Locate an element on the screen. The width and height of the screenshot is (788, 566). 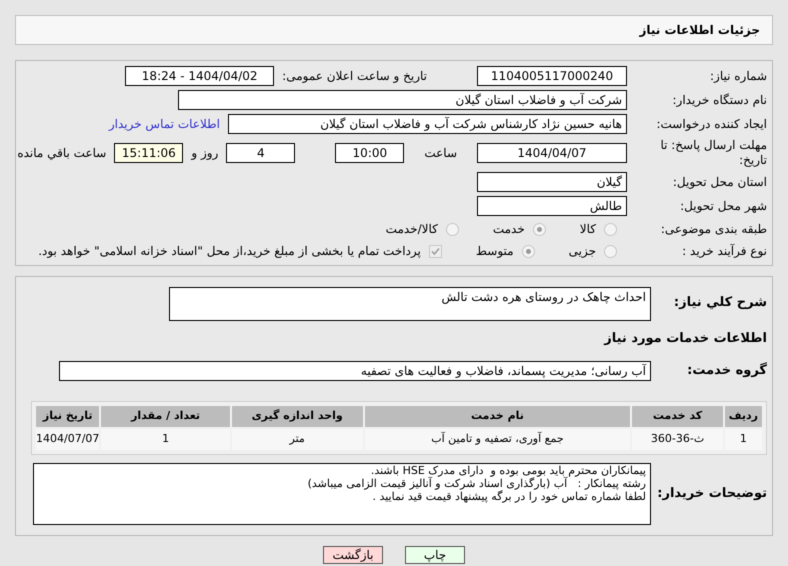
summary-textarea: احداث چاهک در روستای هره دشت تالش is located at coordinates (410, 304).